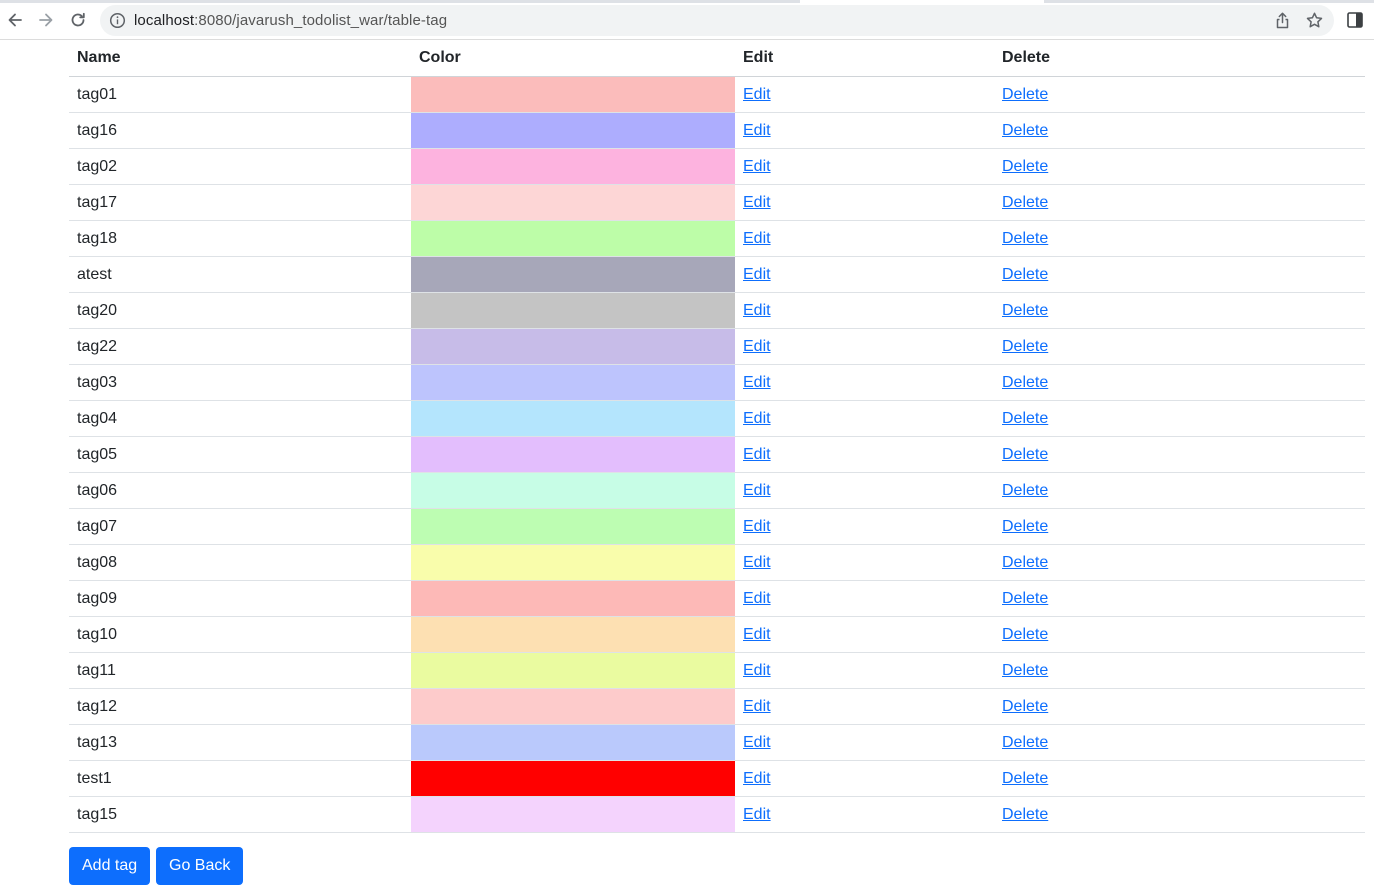  I want to click on tag-name-cell: atest, so click(240, 274).